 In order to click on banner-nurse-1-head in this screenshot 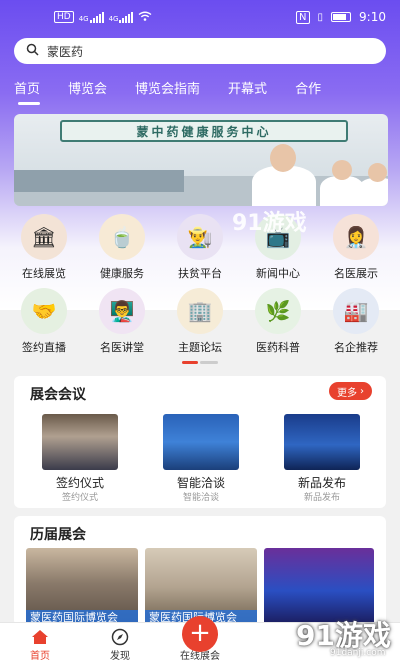, I will do `click(342, 170)`.